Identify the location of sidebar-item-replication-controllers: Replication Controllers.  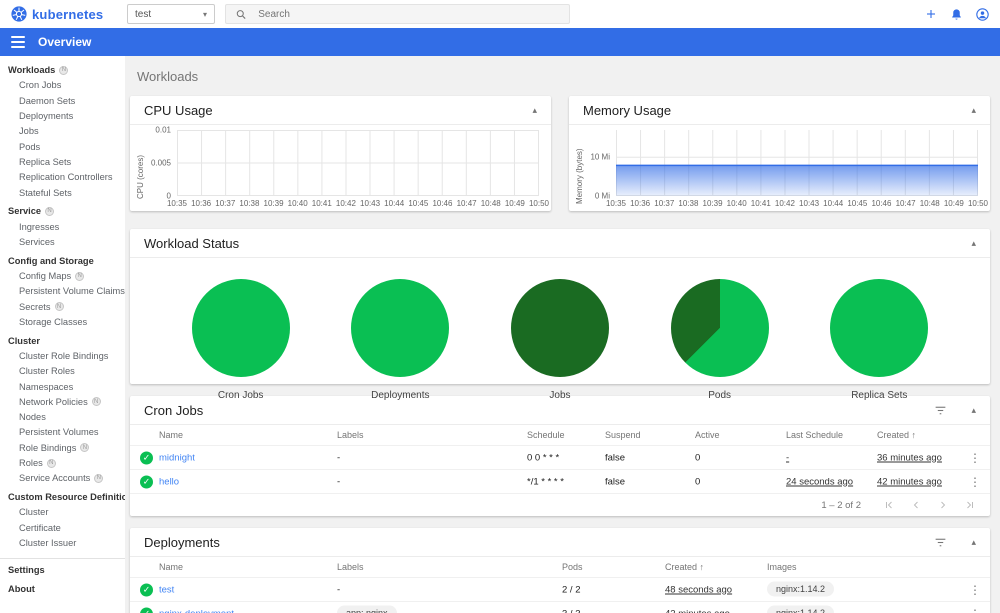
(62, 177).